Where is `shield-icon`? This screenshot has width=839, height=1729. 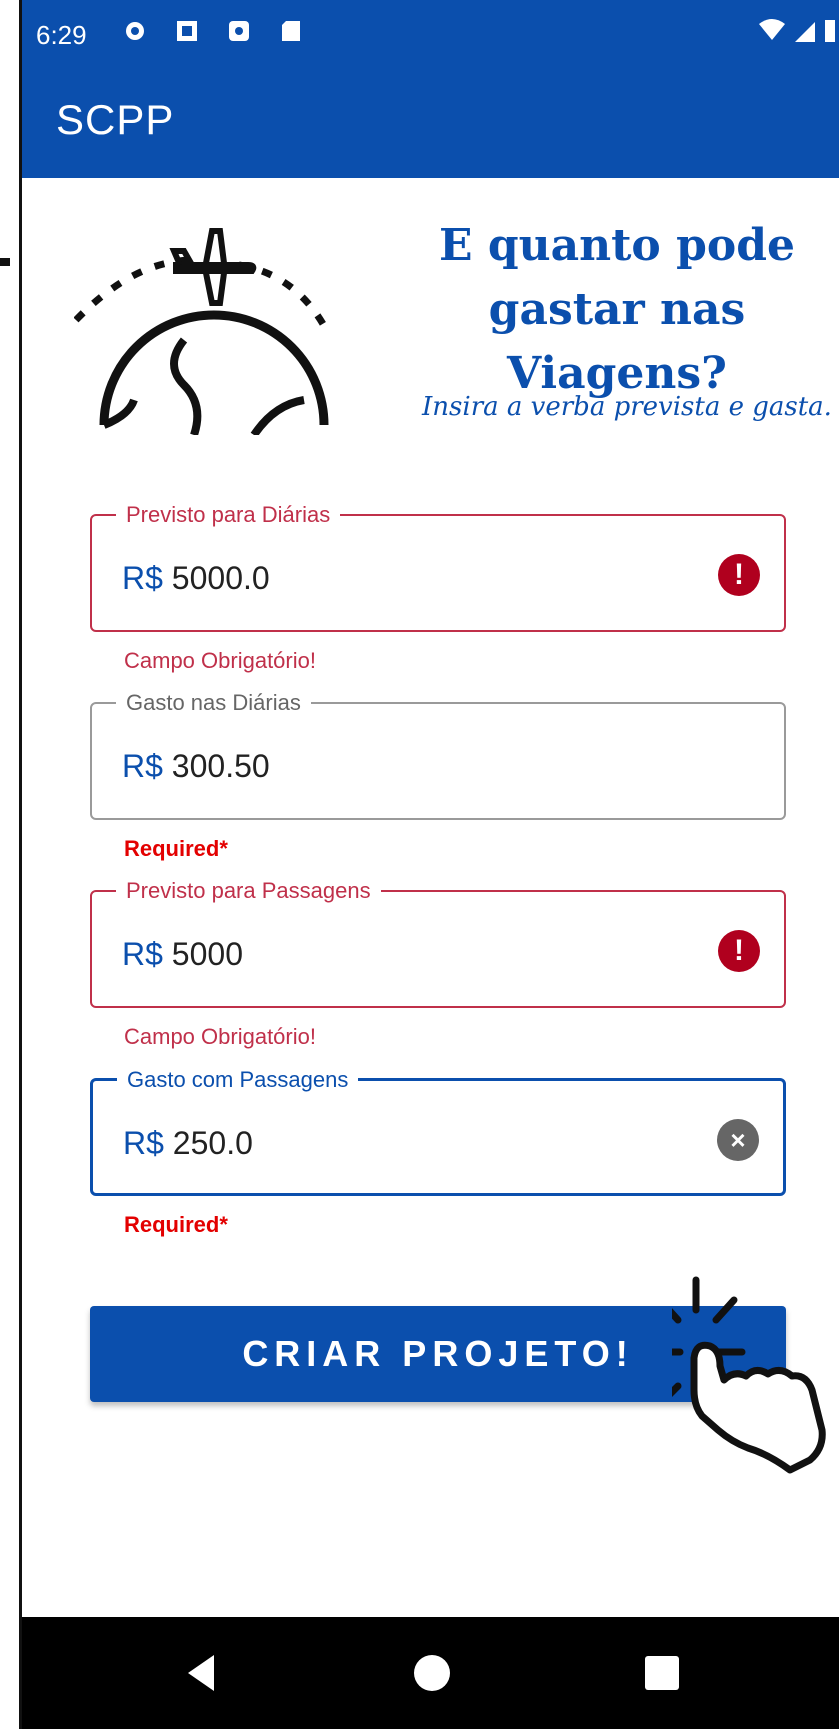 shield-icon is located at coordinates (239, 31).